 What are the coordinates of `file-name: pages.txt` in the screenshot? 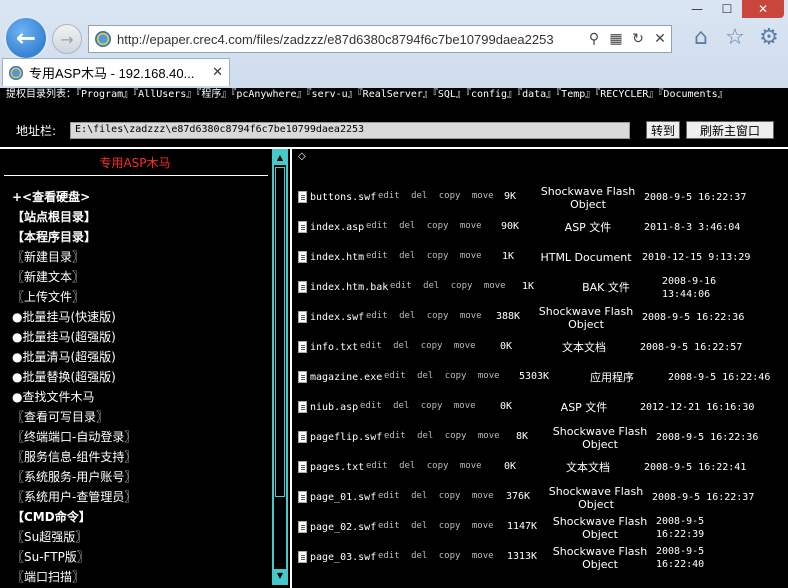 It's located at (337, 467).